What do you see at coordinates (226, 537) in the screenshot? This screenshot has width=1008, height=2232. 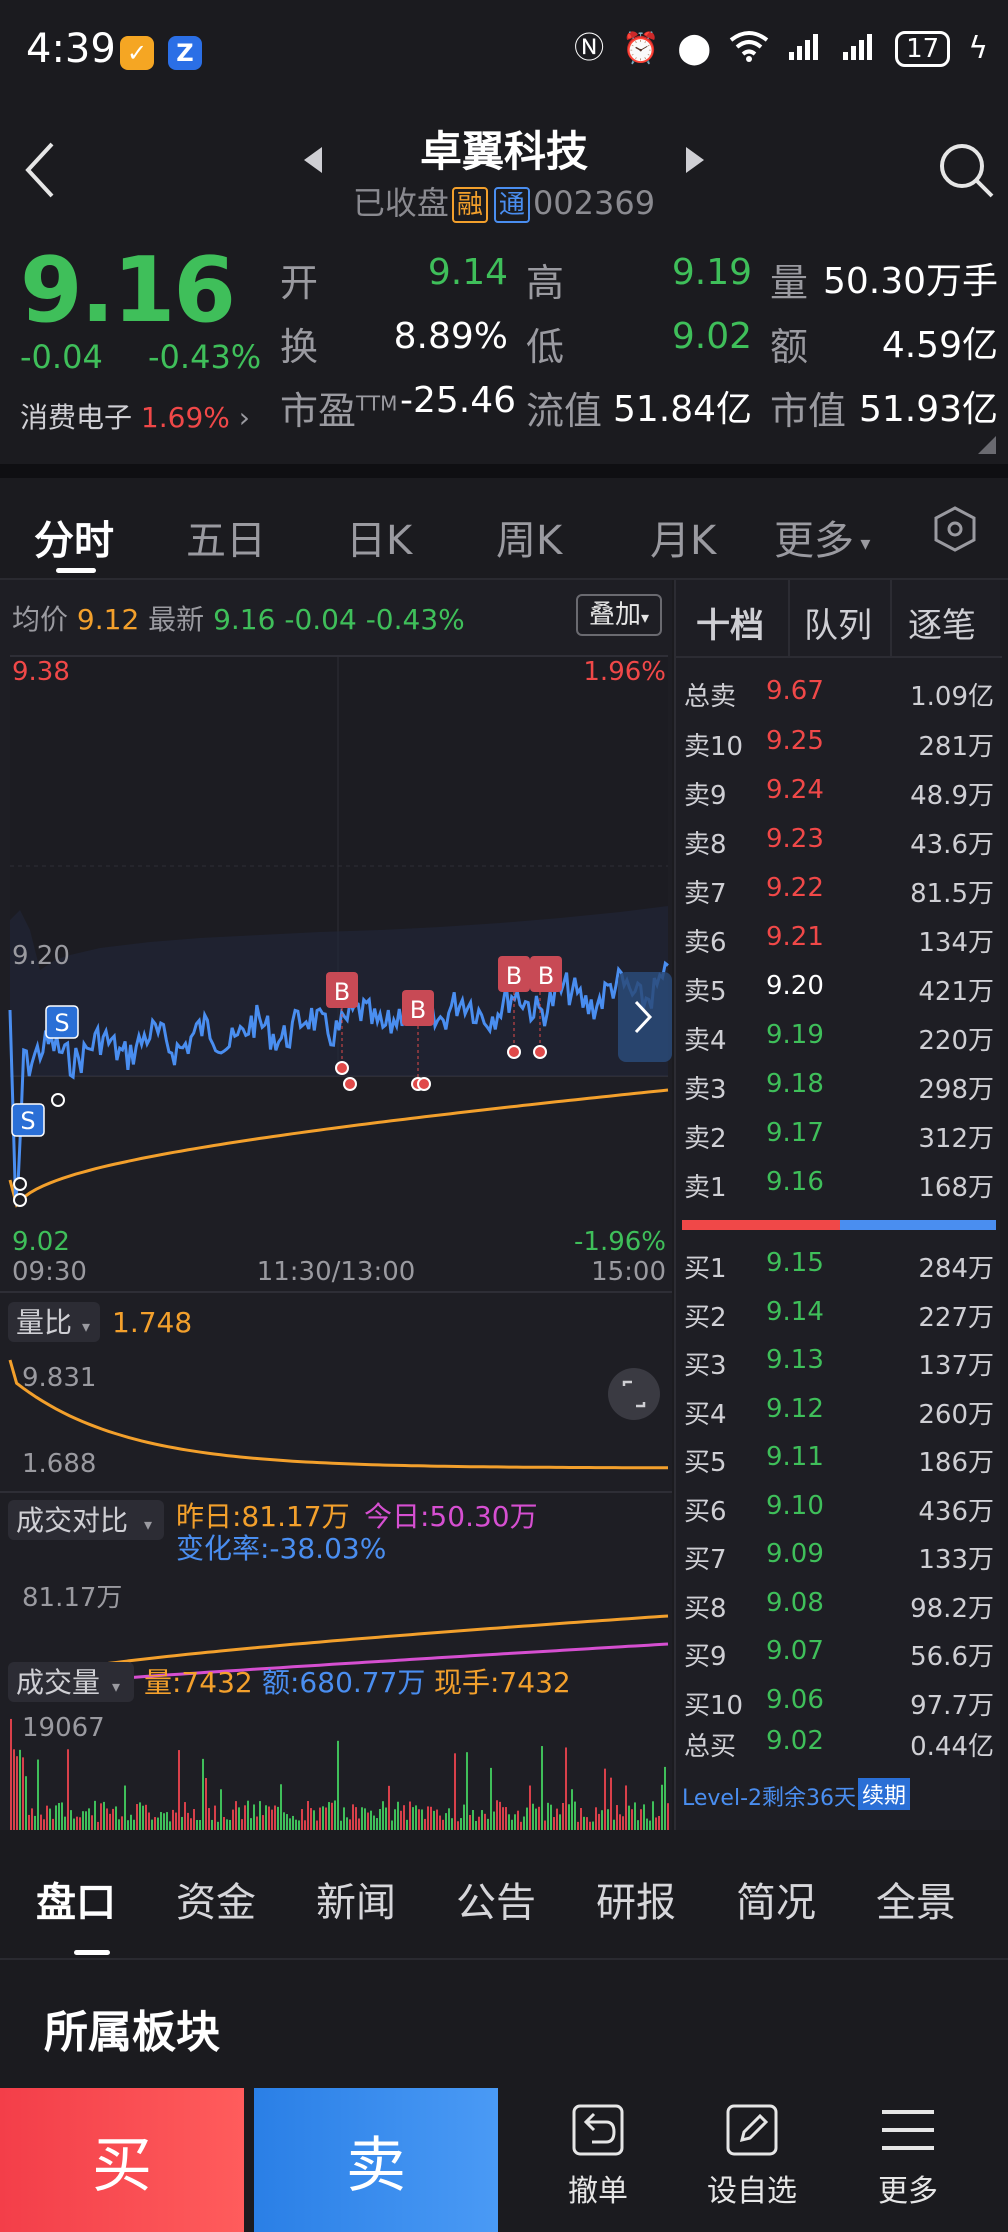 I see `tab-five-day: 五日` at bounding box center [226, 537].